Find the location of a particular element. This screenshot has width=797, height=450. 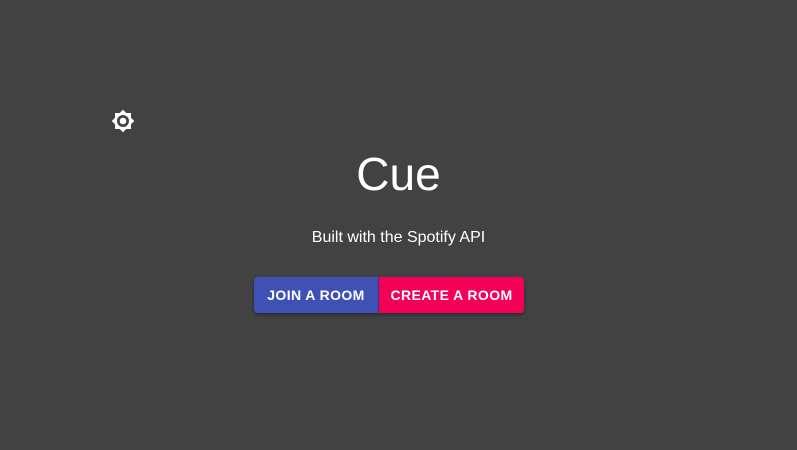

app-title: Cue is located at coordinates (398, 174).